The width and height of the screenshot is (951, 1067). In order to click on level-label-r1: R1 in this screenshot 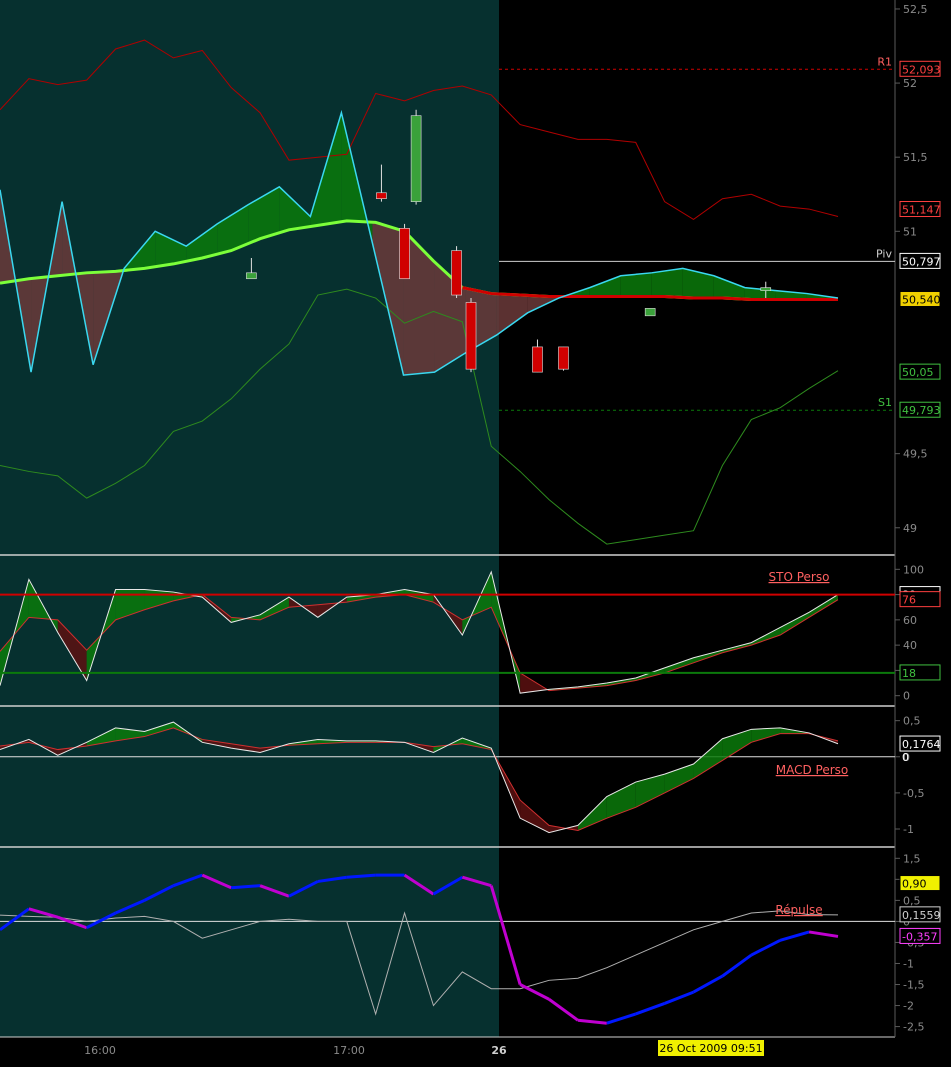, I will do `click(884, 61)`.